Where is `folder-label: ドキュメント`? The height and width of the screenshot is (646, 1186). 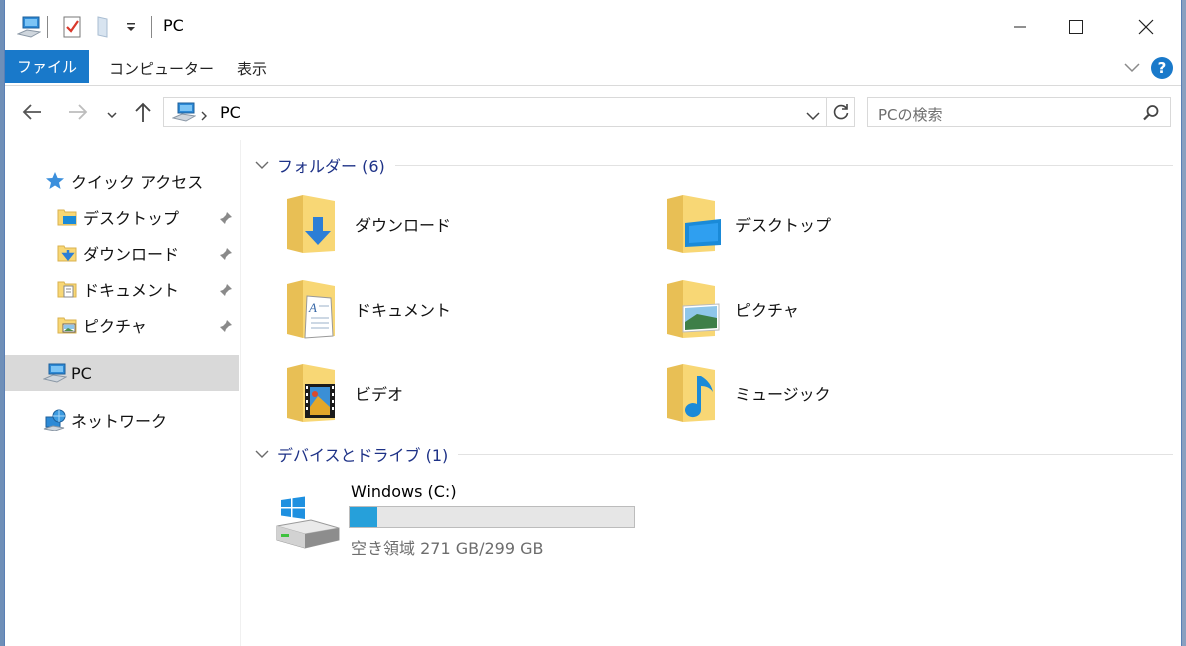 folder-label: ドキュメント is located at coordinates (403, 310).